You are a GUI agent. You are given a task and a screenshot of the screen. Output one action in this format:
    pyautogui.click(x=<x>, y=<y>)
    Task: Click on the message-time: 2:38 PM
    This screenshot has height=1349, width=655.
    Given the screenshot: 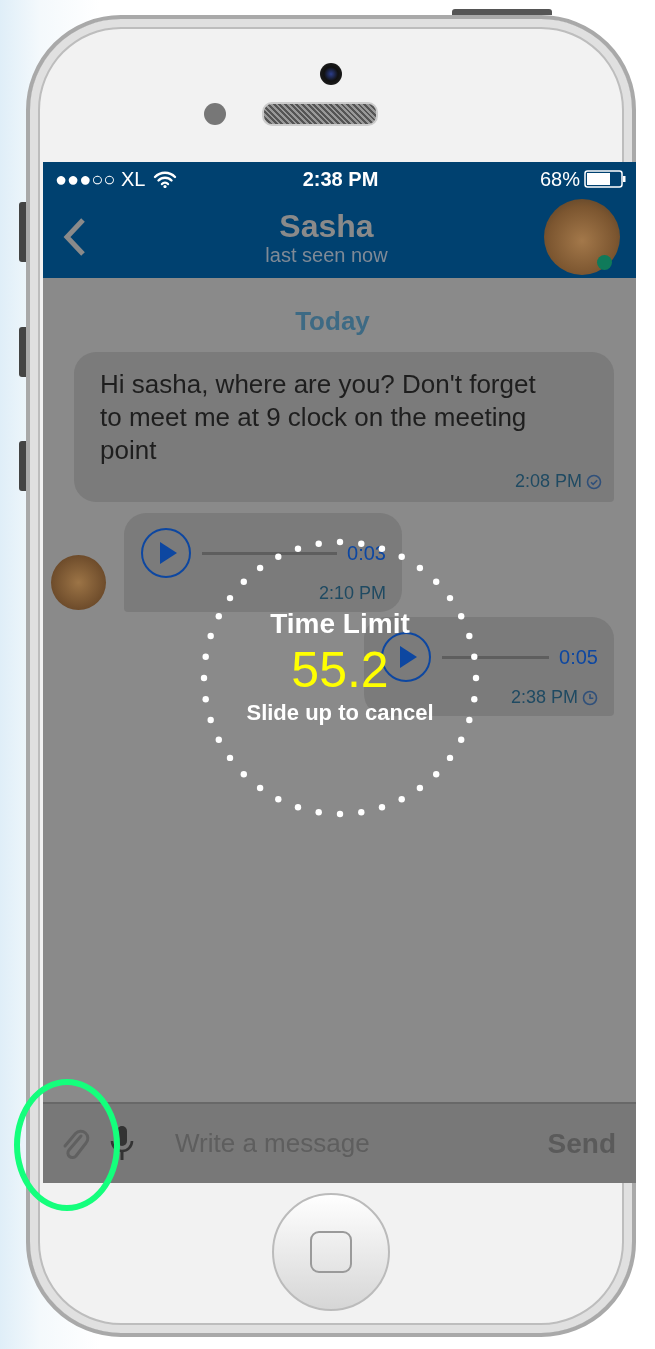 What is the action you would take?
    pyautogui.click(x=544, y=697)
    